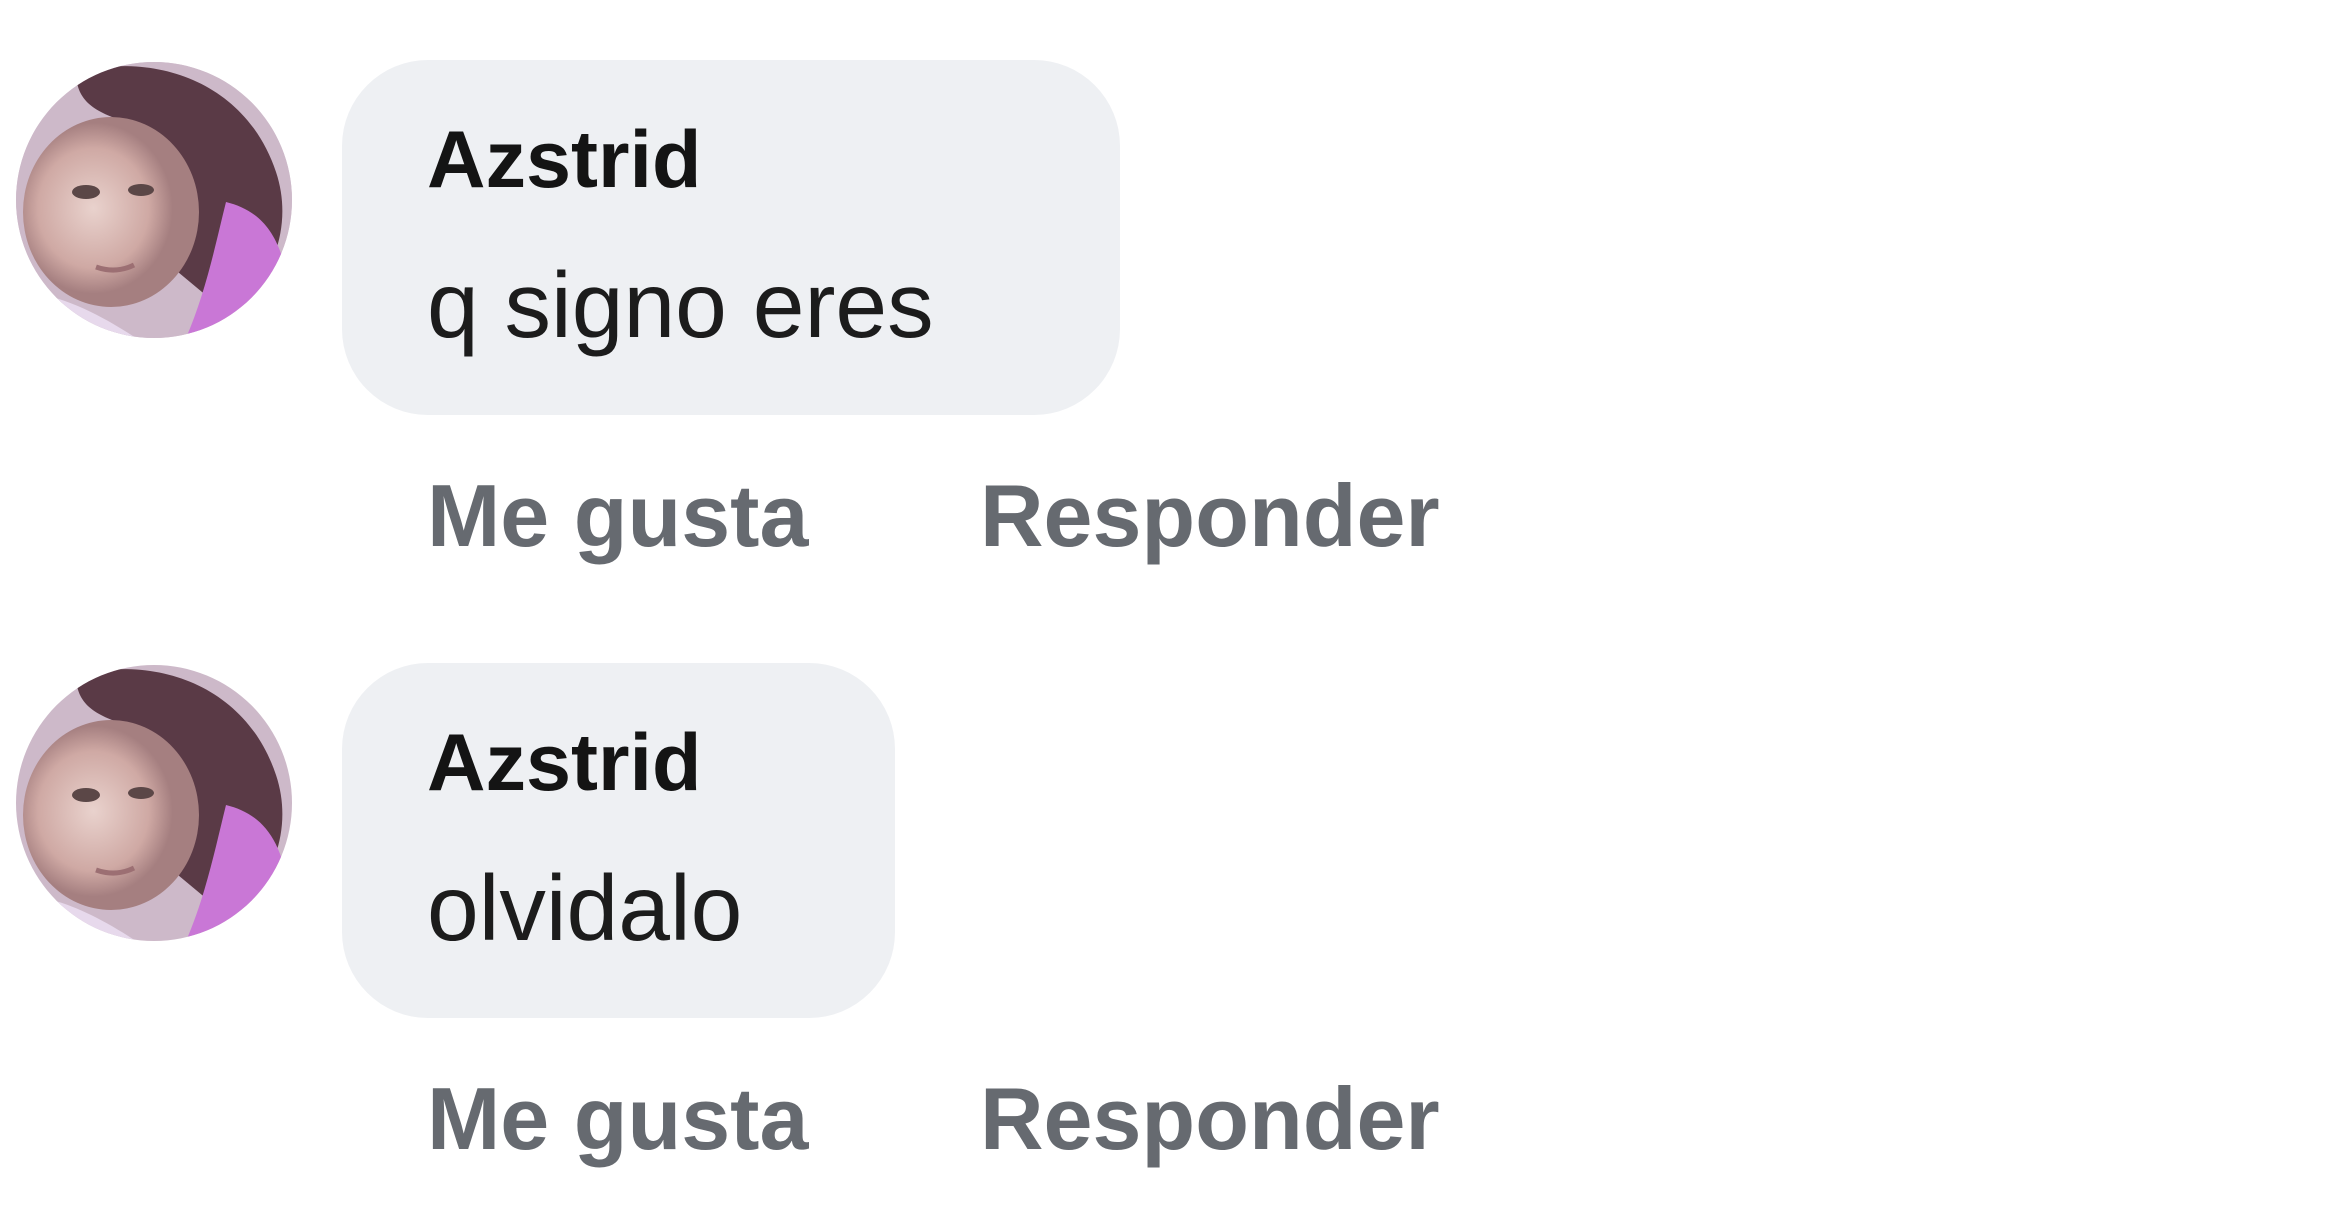 The width and height of the screenshot is (2350, 1230). I want to click on comment-bubble: Azstrid olvidalo, so click(618, 840).